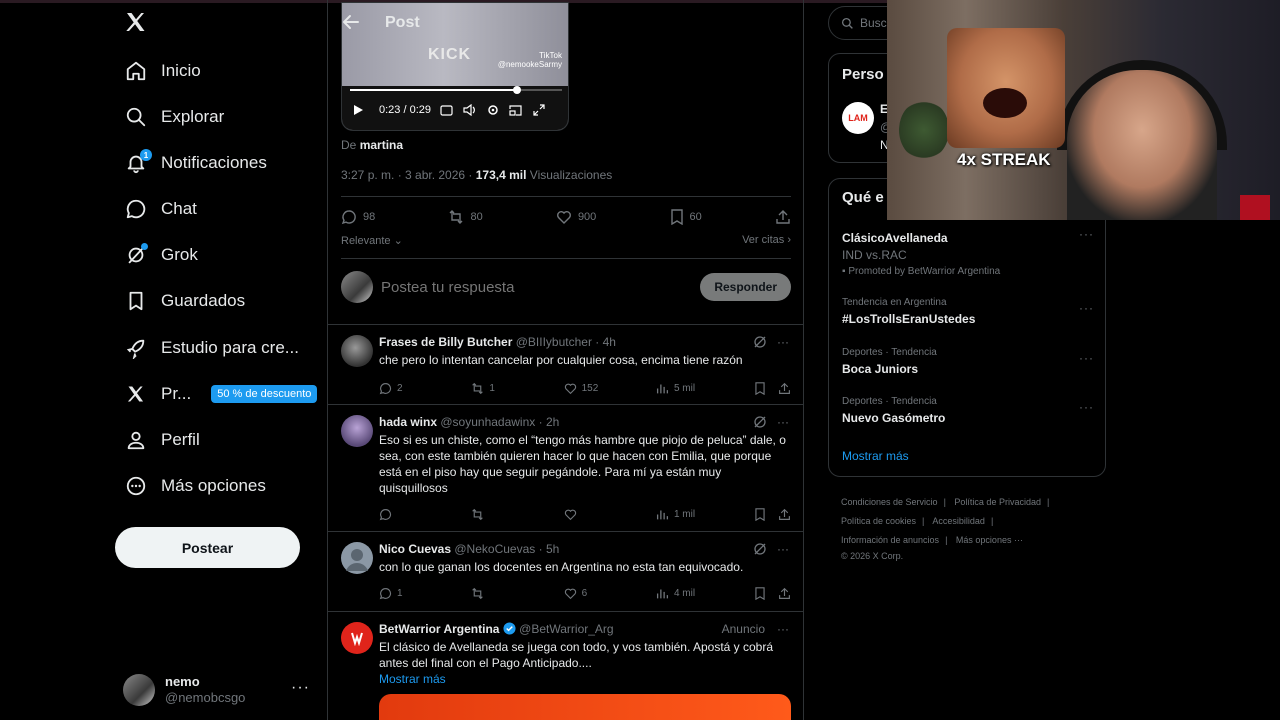  I want to click on captions-icon, so click(446, 110).